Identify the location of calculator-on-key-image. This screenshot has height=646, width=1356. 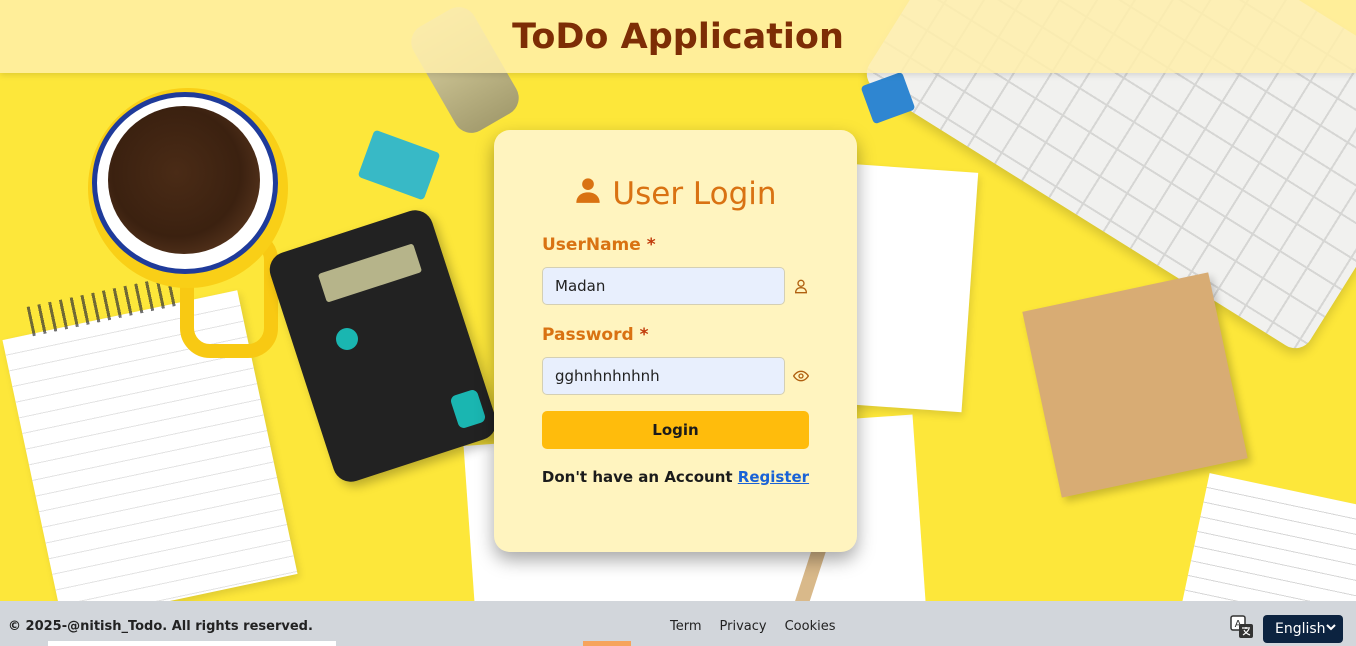
(347, 339).